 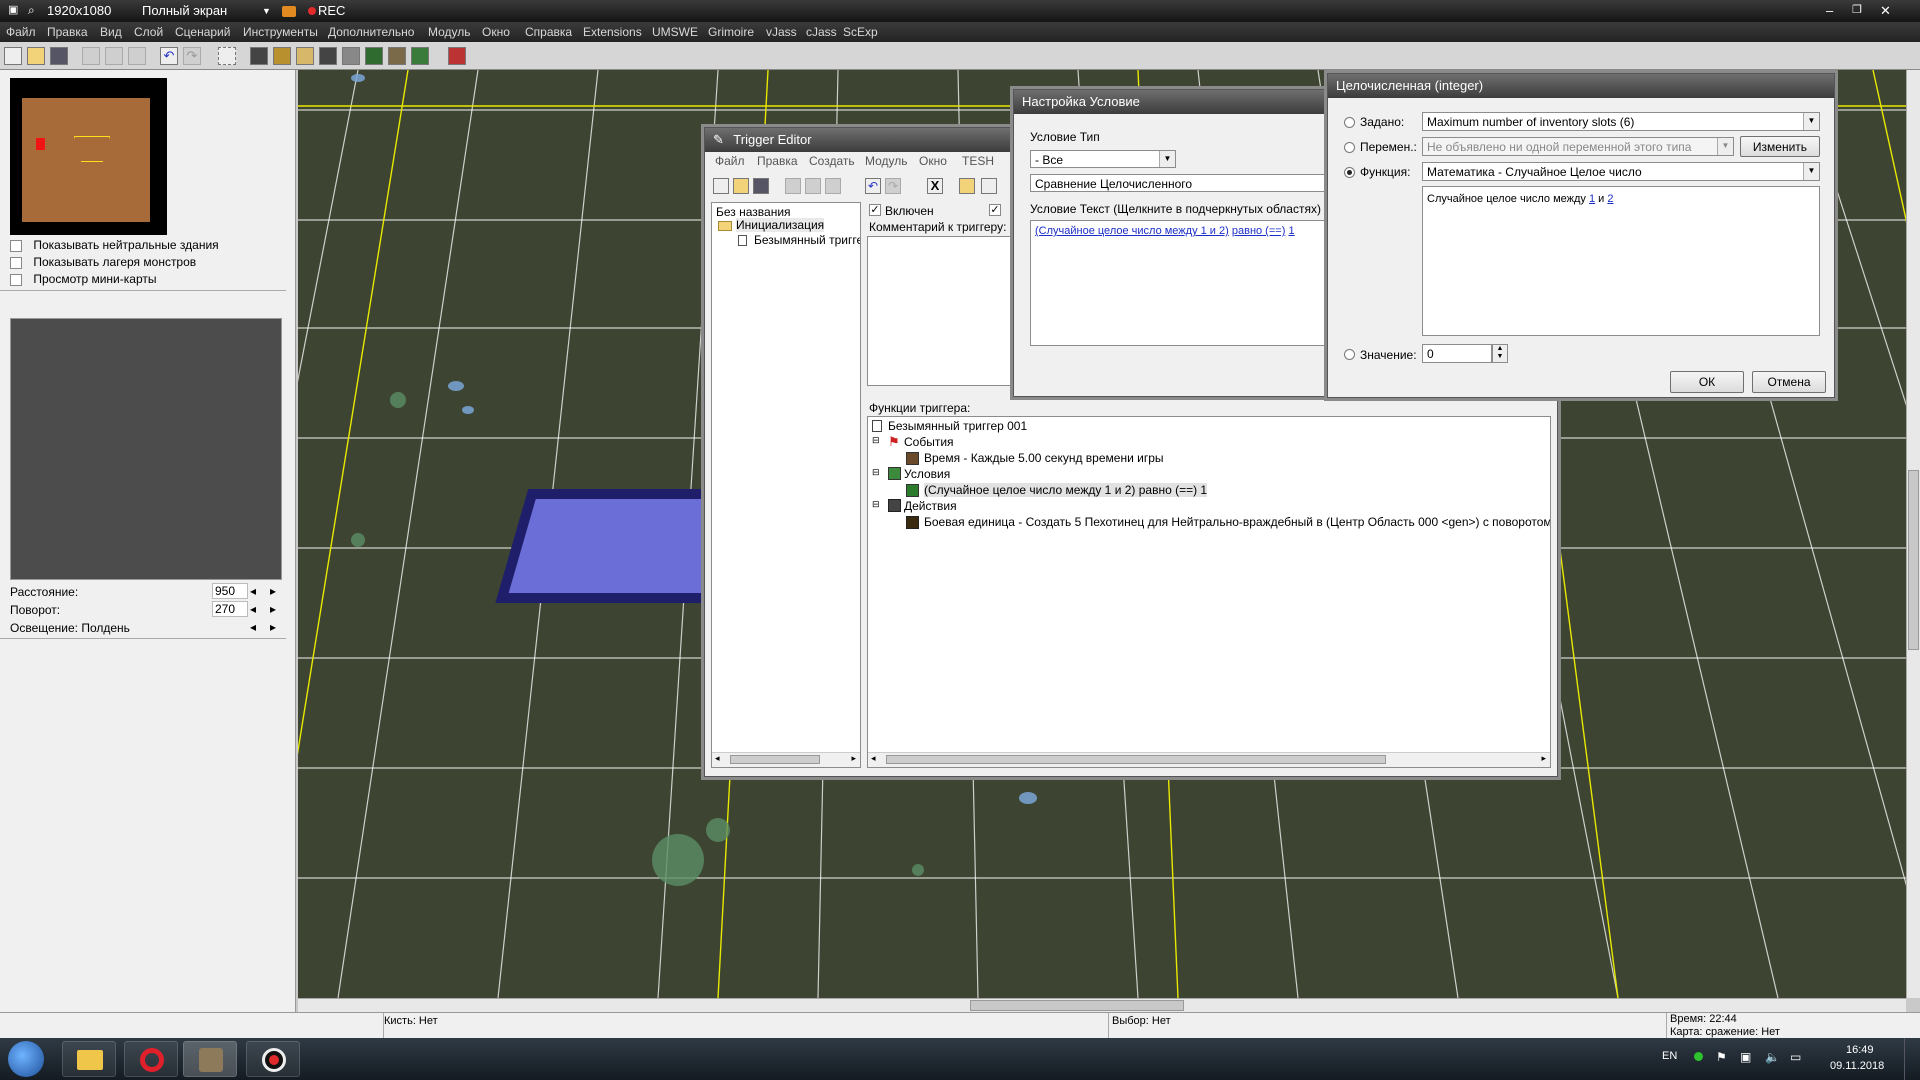 I want to click on rotation-decrease-icon: ◂, so click(x=253, y=609).